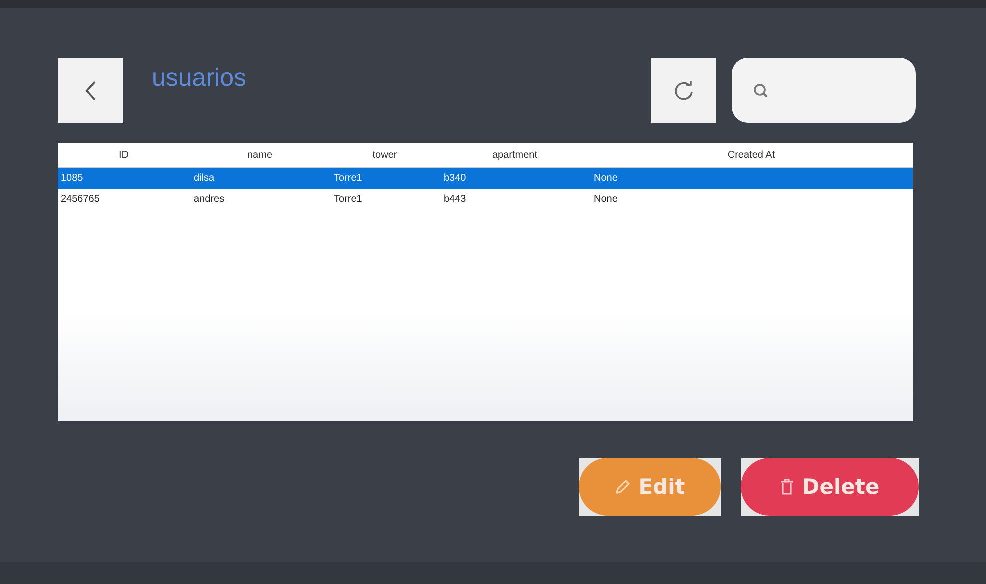  I want to click on pencil-icon, so click(622, 487).